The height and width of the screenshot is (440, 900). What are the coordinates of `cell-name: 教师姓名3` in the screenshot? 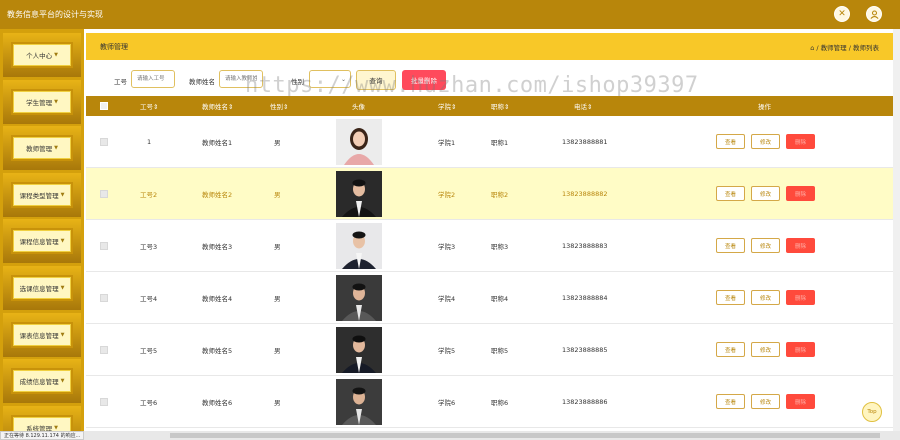 It's located at (217, 246).